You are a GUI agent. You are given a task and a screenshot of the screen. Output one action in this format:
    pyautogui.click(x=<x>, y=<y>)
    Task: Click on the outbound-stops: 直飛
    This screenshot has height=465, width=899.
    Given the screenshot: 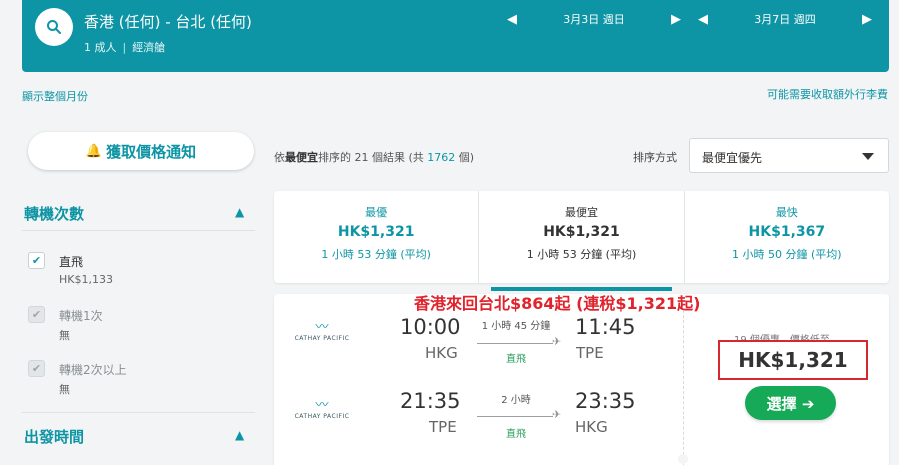 What is the action you would take?
    pyautogui.click(x=516, y=359)
    